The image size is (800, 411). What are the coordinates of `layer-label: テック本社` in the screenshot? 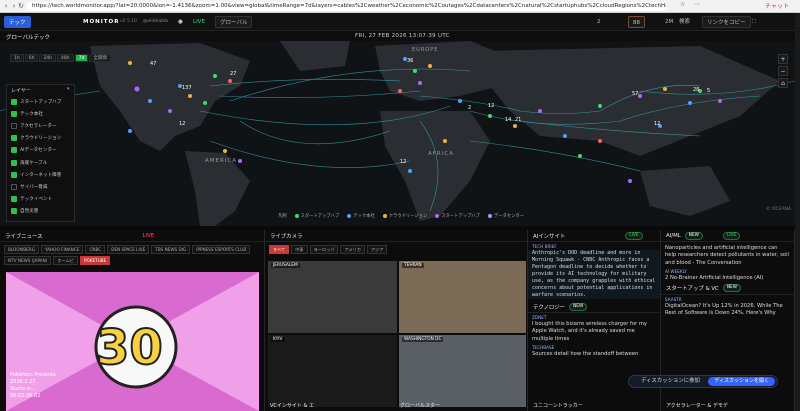 It's located at (31, 114).